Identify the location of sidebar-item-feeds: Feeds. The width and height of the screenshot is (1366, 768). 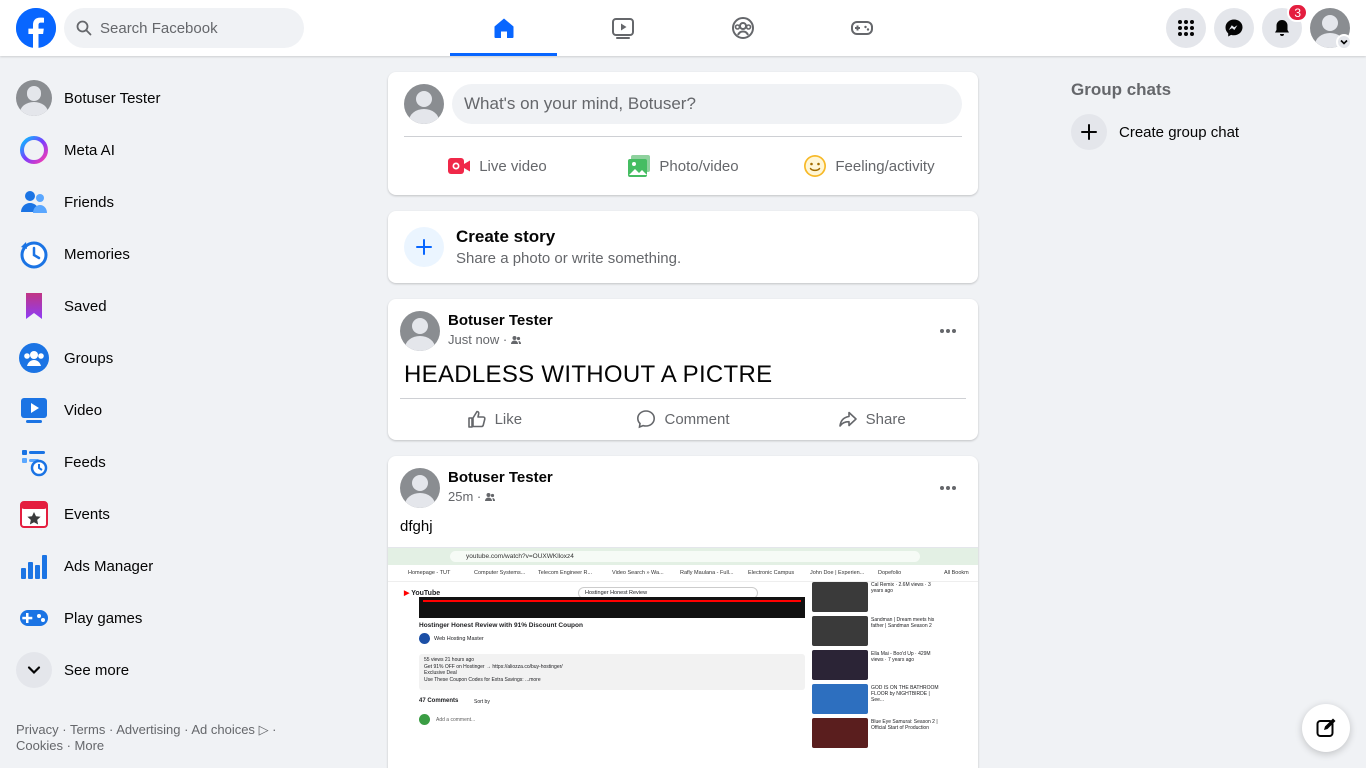
(178, 462).